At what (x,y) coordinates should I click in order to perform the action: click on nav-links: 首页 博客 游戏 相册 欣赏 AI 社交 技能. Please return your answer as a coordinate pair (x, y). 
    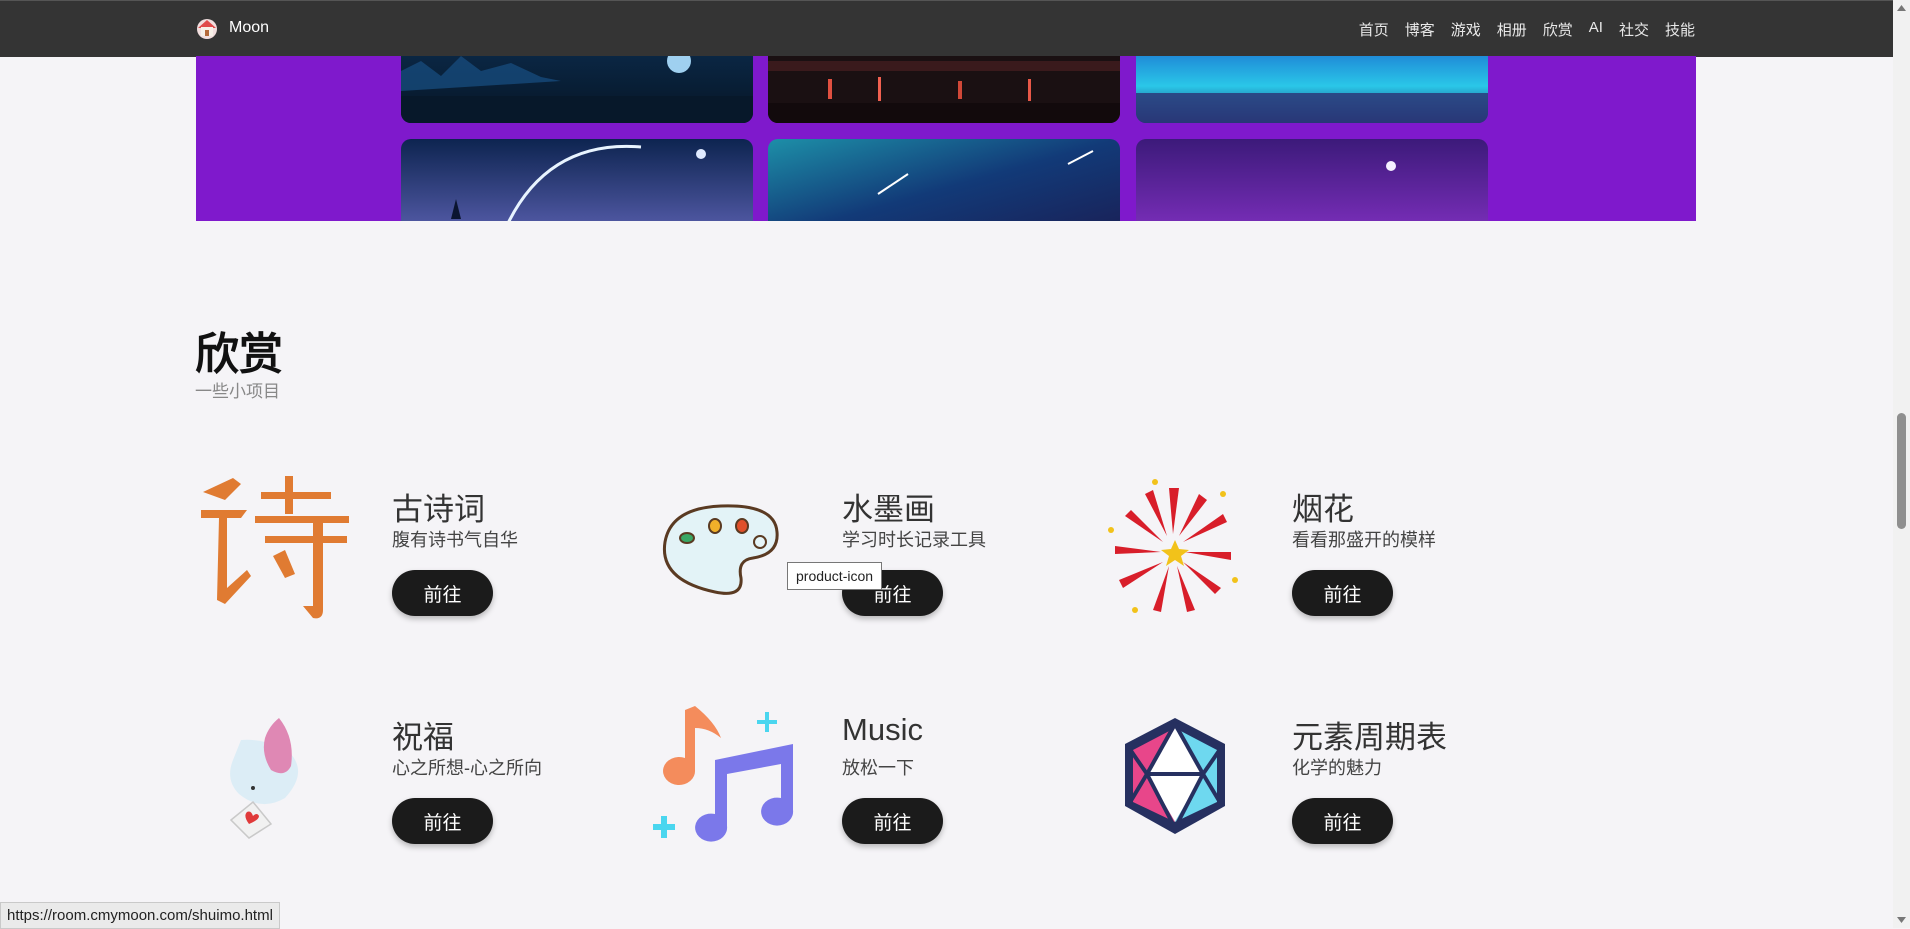
    Looking at the image, I should click on (1519, 29).